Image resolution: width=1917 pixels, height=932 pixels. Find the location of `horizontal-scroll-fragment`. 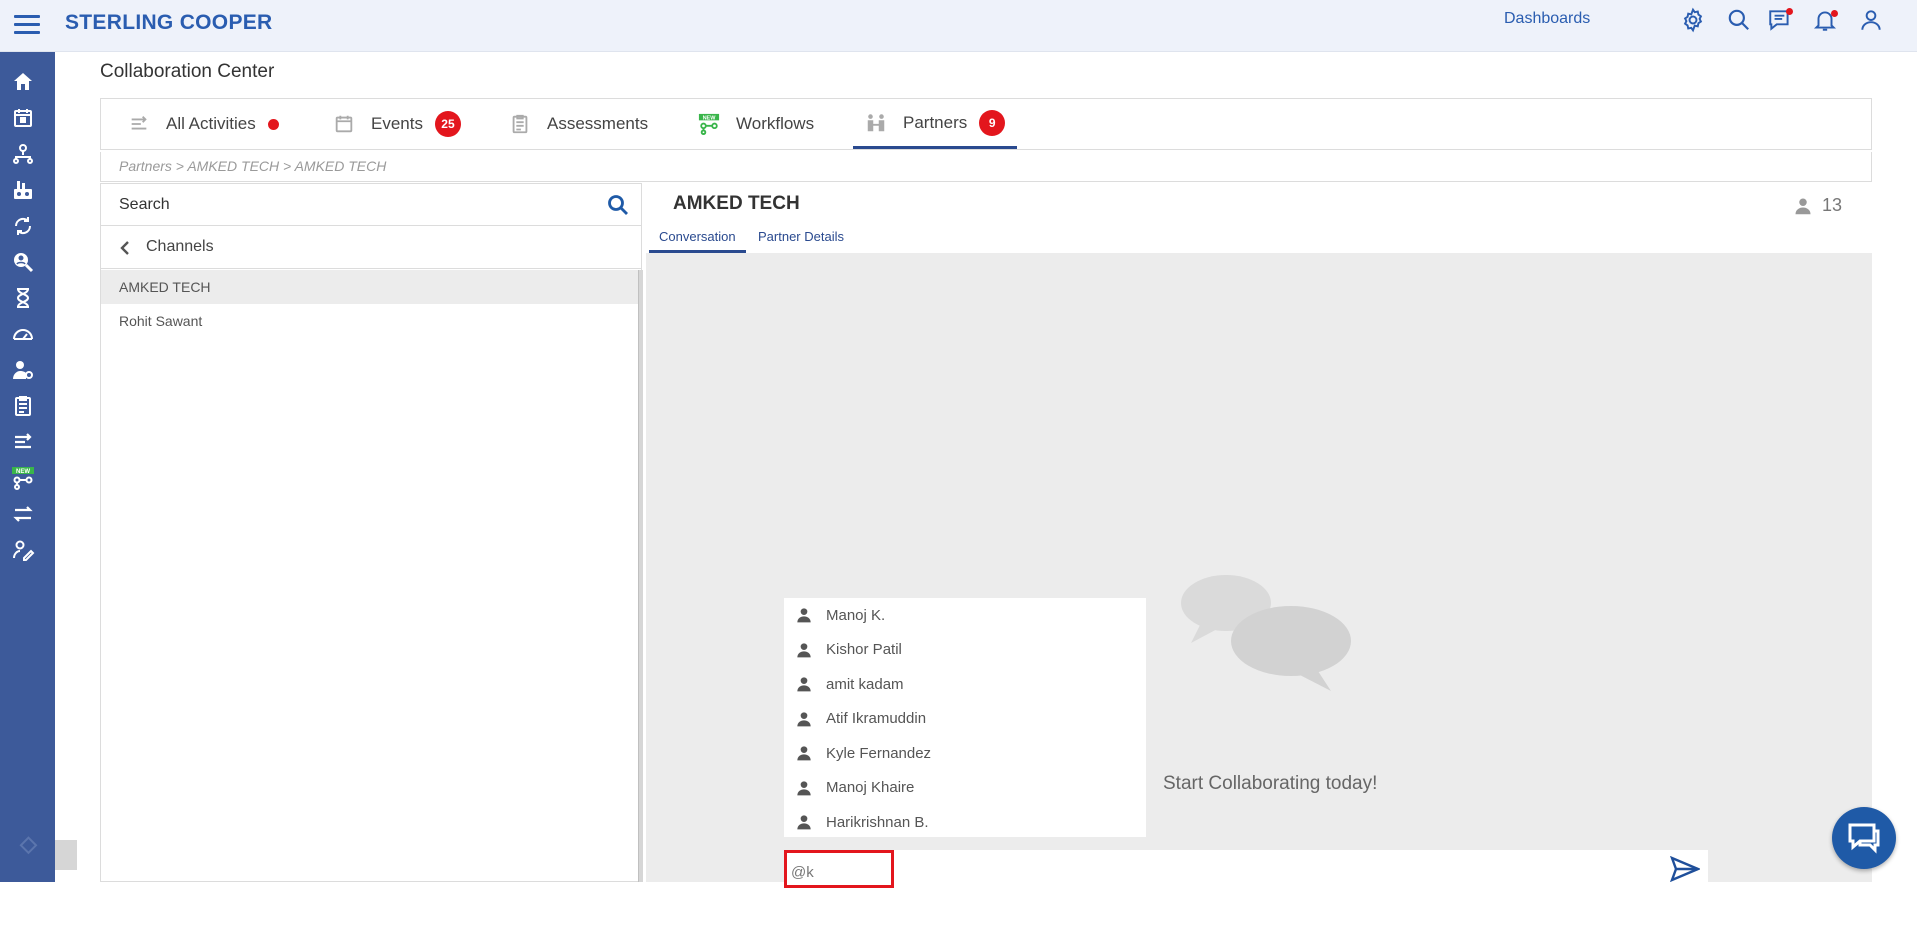

horizontal-scroll-fragment is located at coordinates (66, 855).